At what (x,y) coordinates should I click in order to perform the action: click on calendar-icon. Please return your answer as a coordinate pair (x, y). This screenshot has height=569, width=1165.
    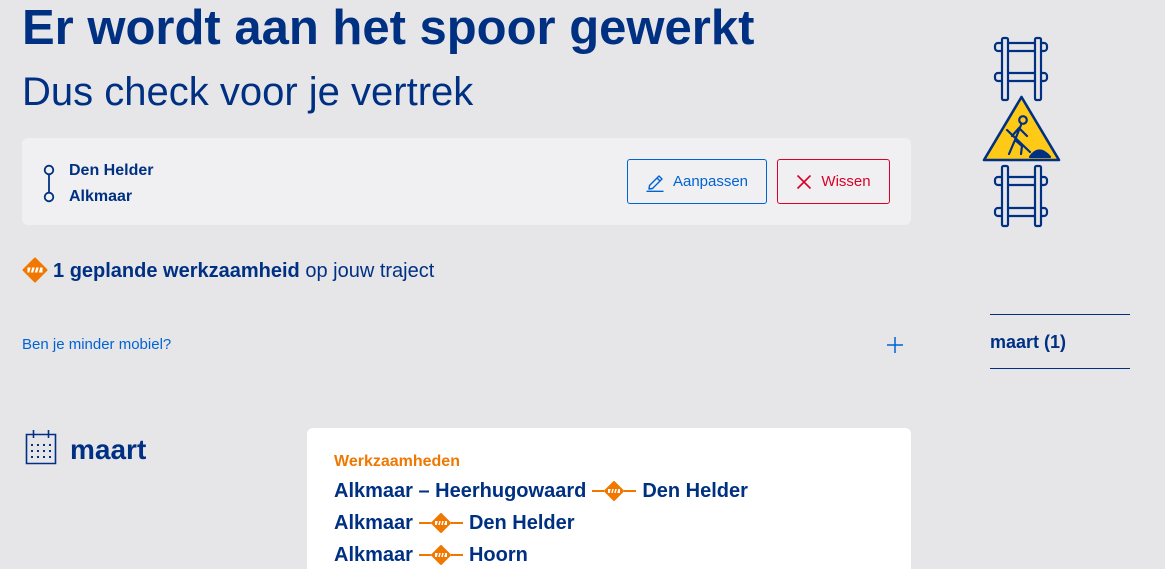
    Looking at the image, I should click on (41, 447).